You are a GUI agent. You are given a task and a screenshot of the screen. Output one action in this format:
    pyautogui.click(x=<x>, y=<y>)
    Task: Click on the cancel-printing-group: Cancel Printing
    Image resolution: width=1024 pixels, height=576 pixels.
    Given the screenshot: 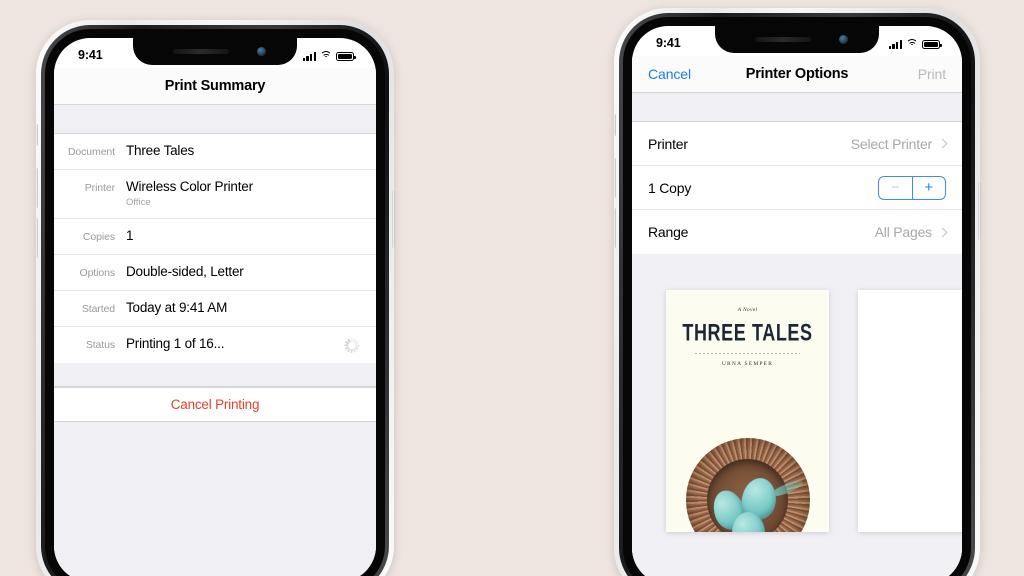 What is the action you would take?
    pyautogui.click(x=215, y=404)
    